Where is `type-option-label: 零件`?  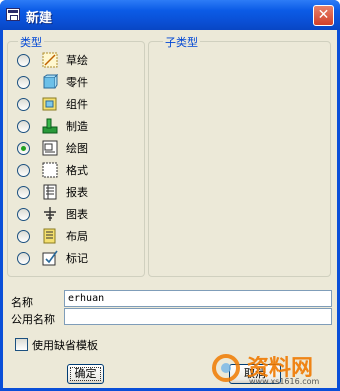
type-option-label: 零件 is located at coordinates (77, 82).